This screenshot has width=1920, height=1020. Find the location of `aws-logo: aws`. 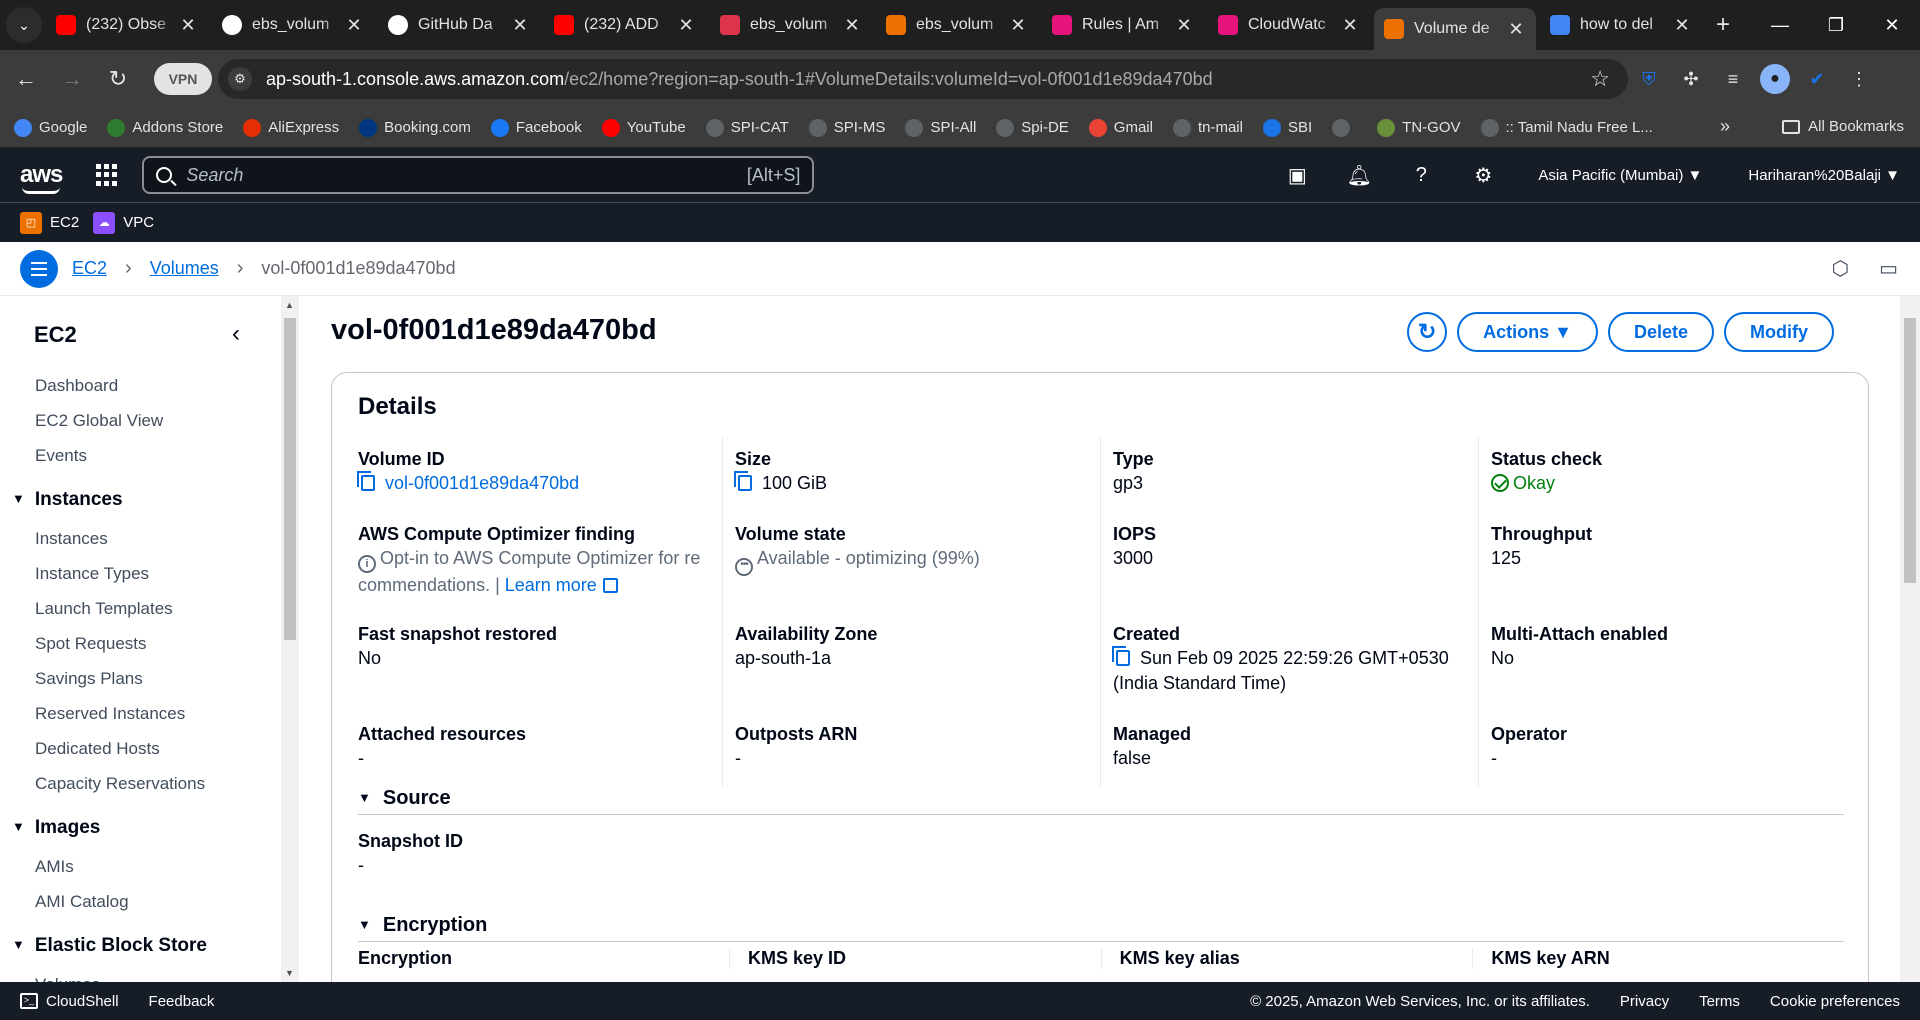

aws-logo: aws is located at coordinates (41, 177).